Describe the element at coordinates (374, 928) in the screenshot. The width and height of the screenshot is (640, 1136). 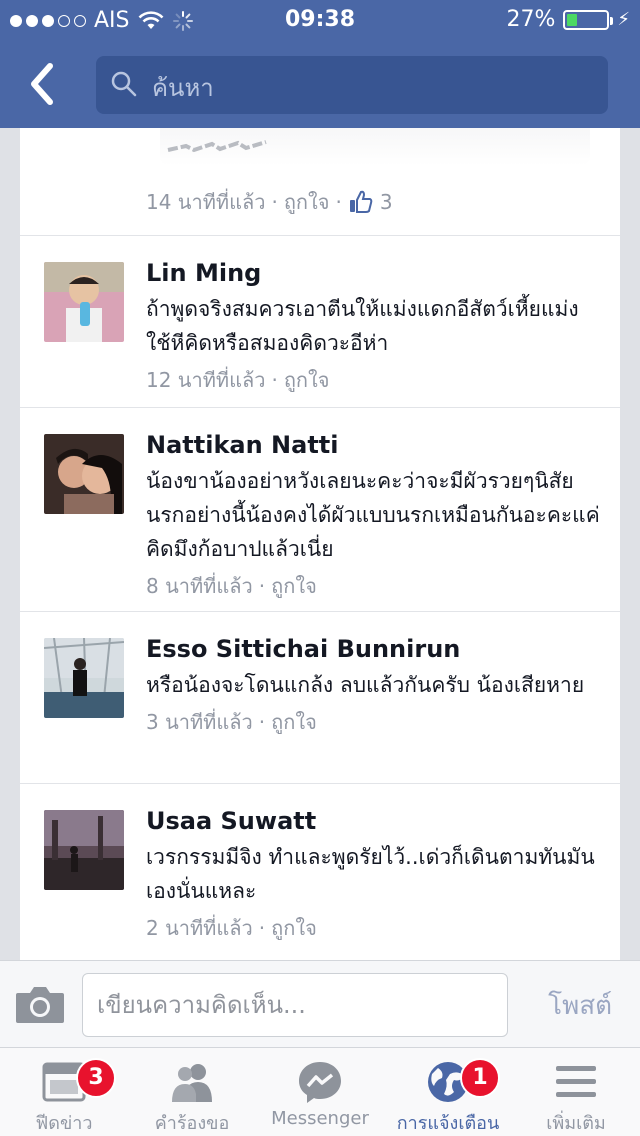
I see `comment-meta: 2 นาทีที่แล้ว · ถูกใจ` at that location.